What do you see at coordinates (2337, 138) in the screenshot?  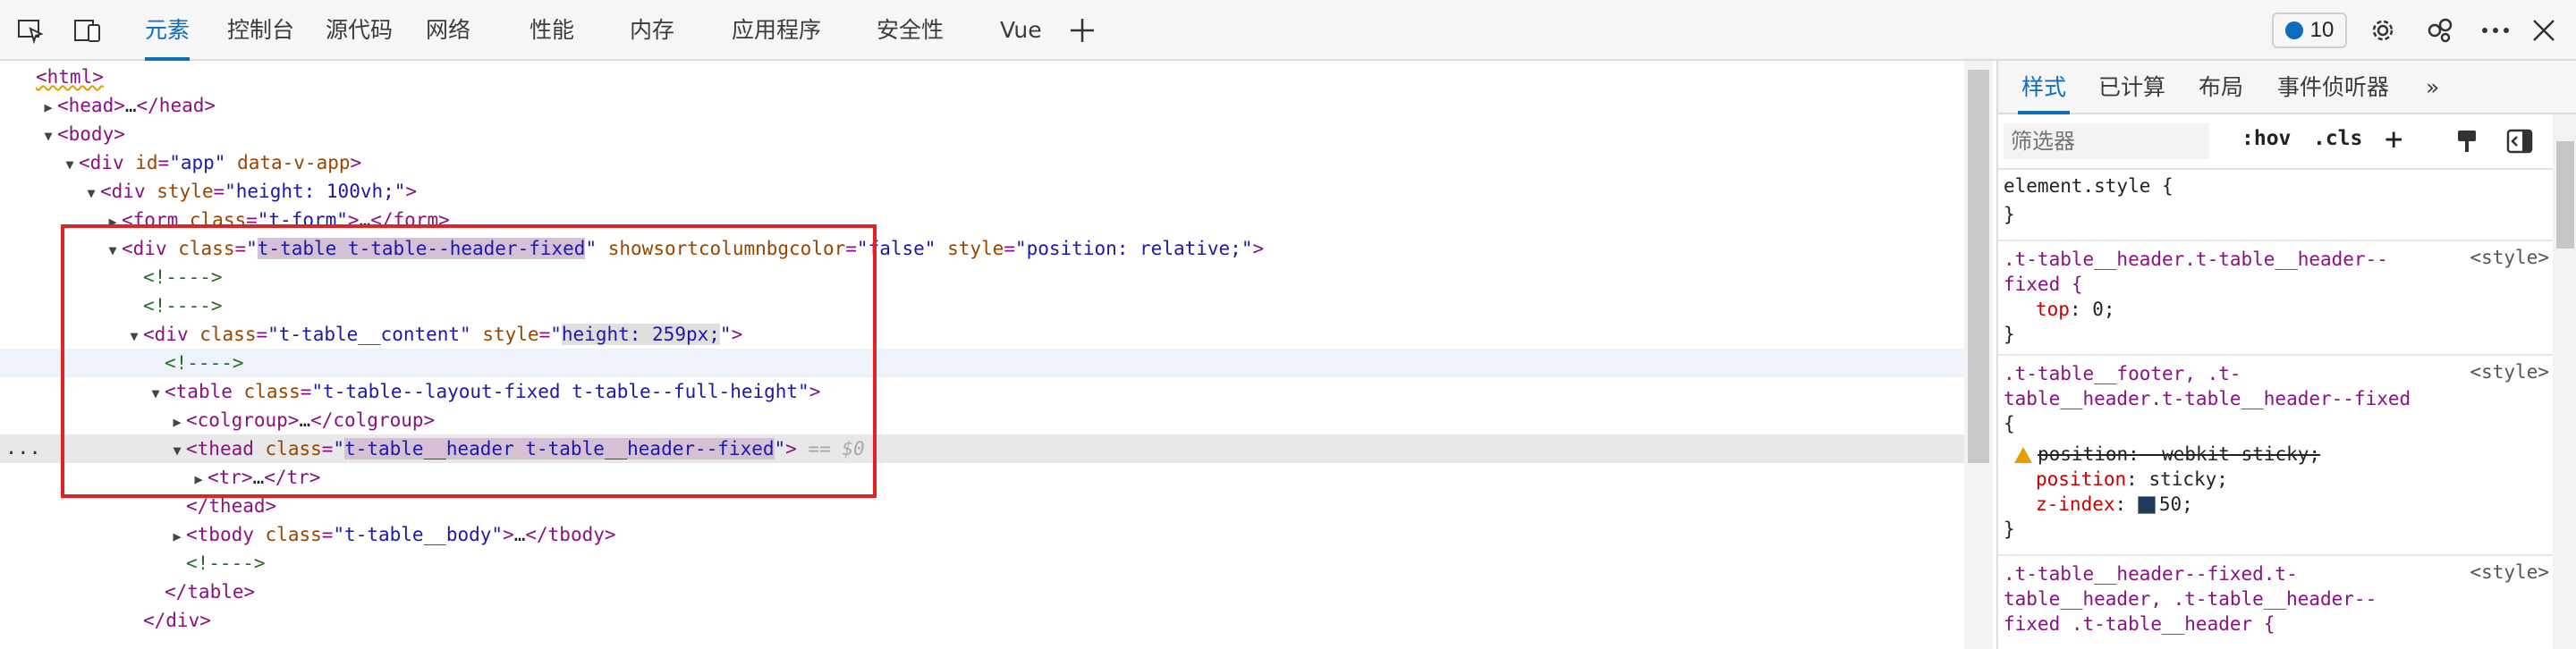 I see `class-toggle: .cls` at bounding box center [2337, 138].